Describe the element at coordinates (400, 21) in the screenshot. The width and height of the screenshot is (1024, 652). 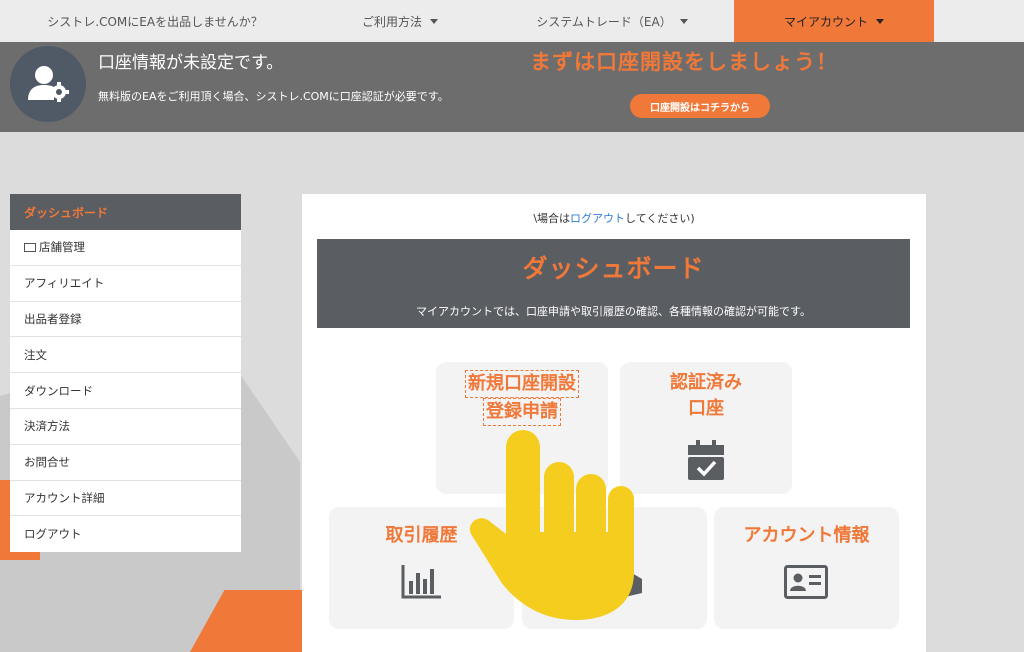
I see `nav-usage: ご利用方法` at that location.